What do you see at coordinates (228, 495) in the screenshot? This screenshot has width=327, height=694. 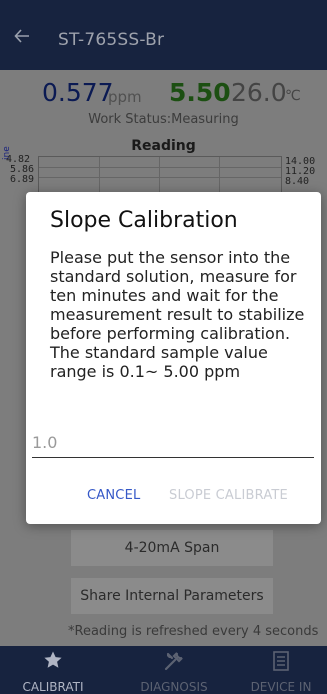 I see `slope-calibrate-button: SLOPE CALIBRATE` at bounding box center [228, 495].